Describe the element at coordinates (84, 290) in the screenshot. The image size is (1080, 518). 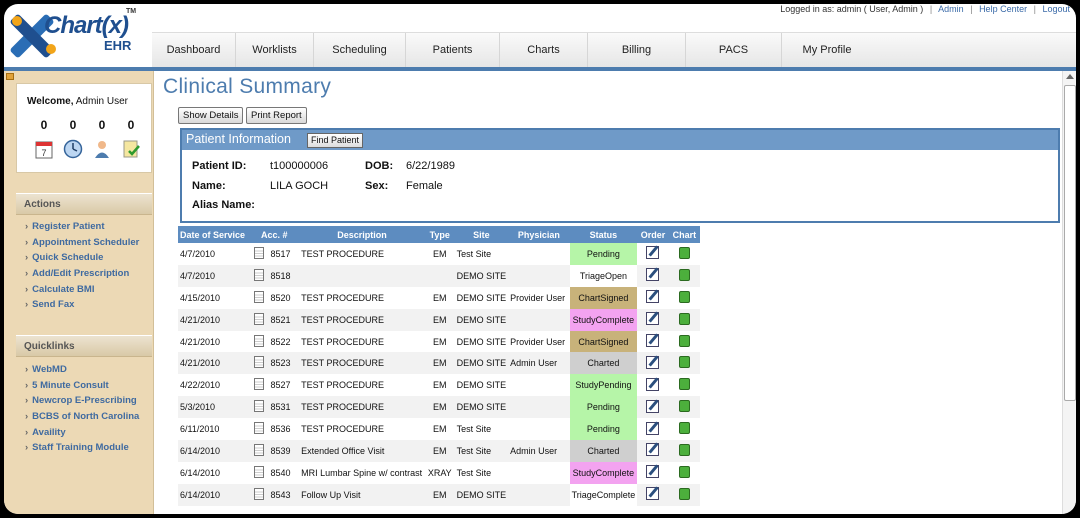
I see `calculate-bmi-link: Calculate BMI` at that location.